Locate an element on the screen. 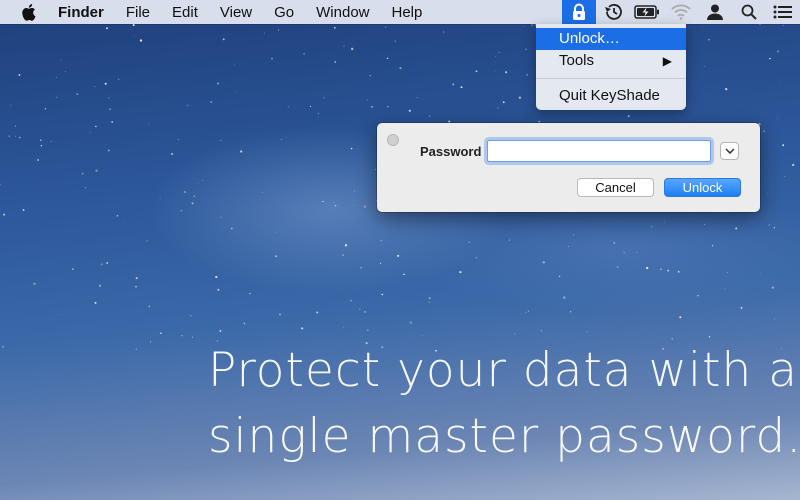 The height and width of the screenshot is (500, 800). cancel-button: Cancel is located at coordinates (615, 187).